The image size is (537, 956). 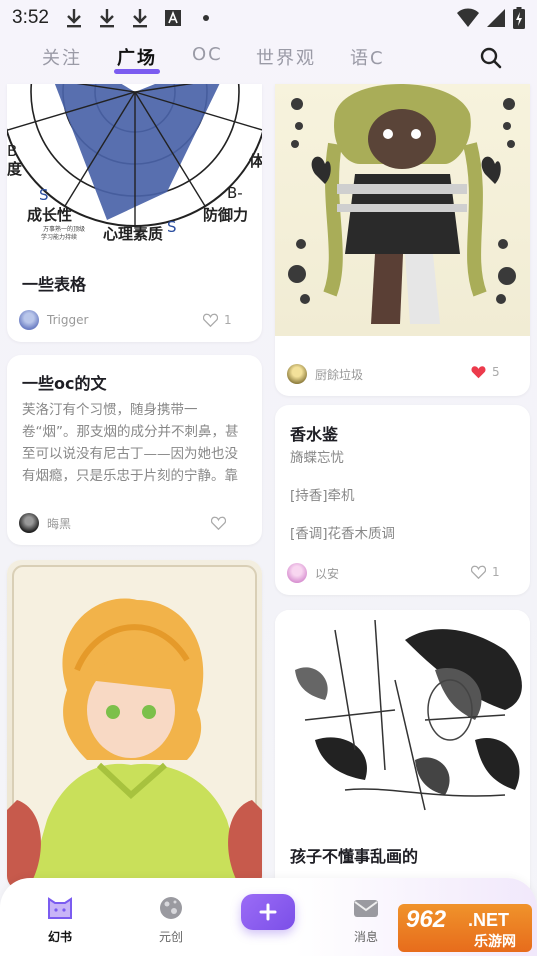 What do you see at coordinates (367, 57) in the screenshot?
I see `tab-yuc: 语C` at bounding box center [367, 57].